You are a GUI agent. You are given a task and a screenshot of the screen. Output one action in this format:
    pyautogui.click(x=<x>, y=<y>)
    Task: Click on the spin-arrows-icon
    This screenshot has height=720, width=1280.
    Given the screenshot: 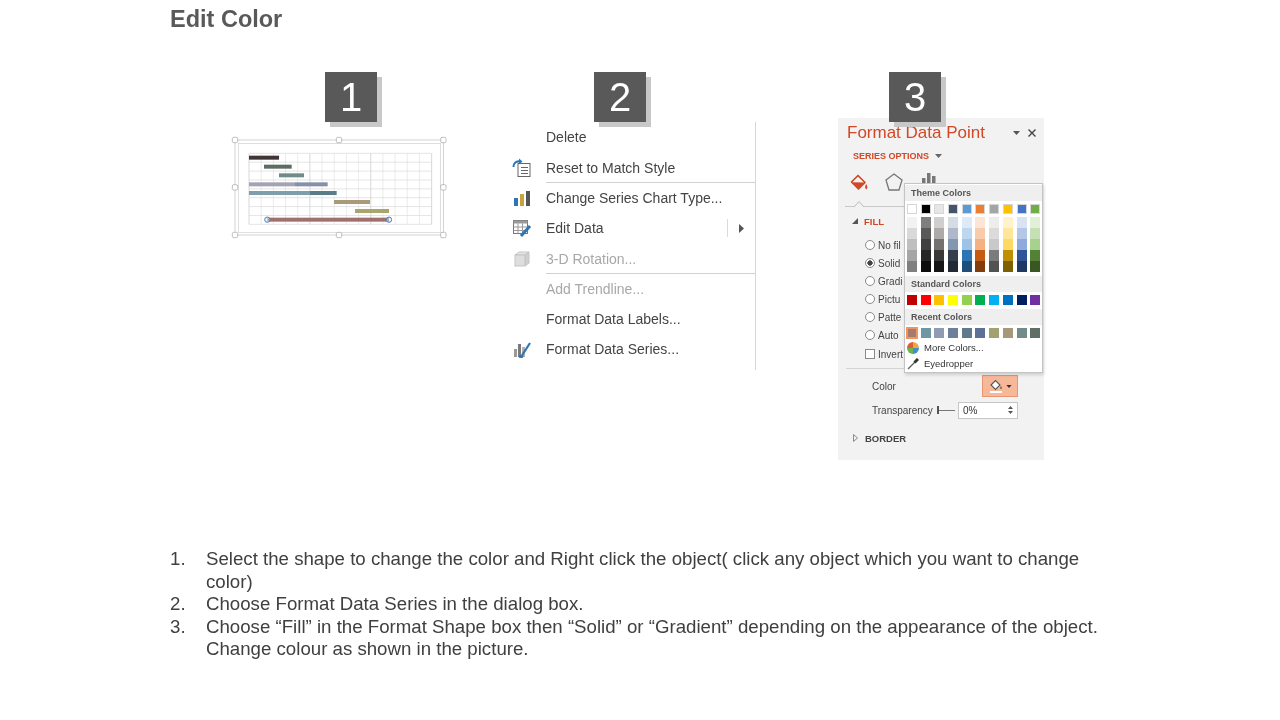 What is the action you would take?
    pyautogui.click(x=1010, y=410)
    